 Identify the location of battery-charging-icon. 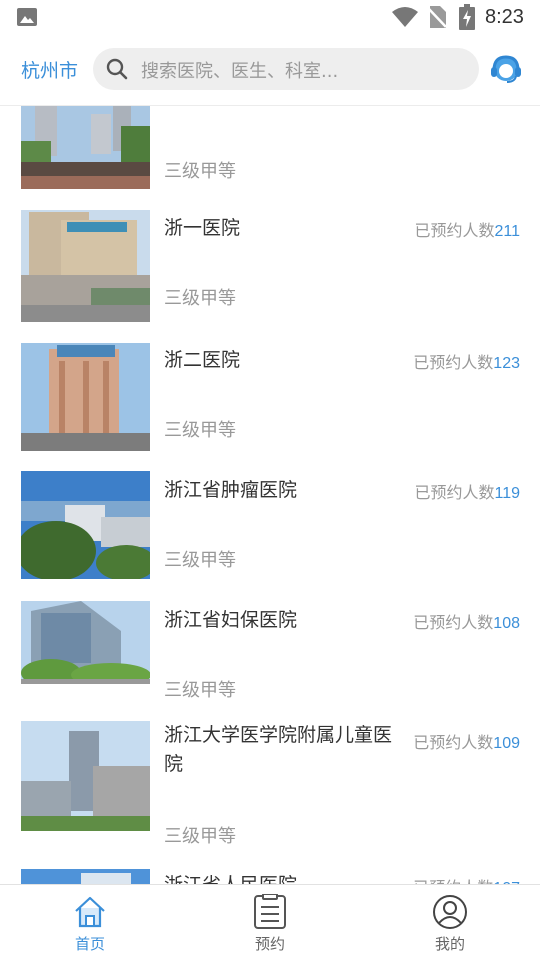
(467, 17).